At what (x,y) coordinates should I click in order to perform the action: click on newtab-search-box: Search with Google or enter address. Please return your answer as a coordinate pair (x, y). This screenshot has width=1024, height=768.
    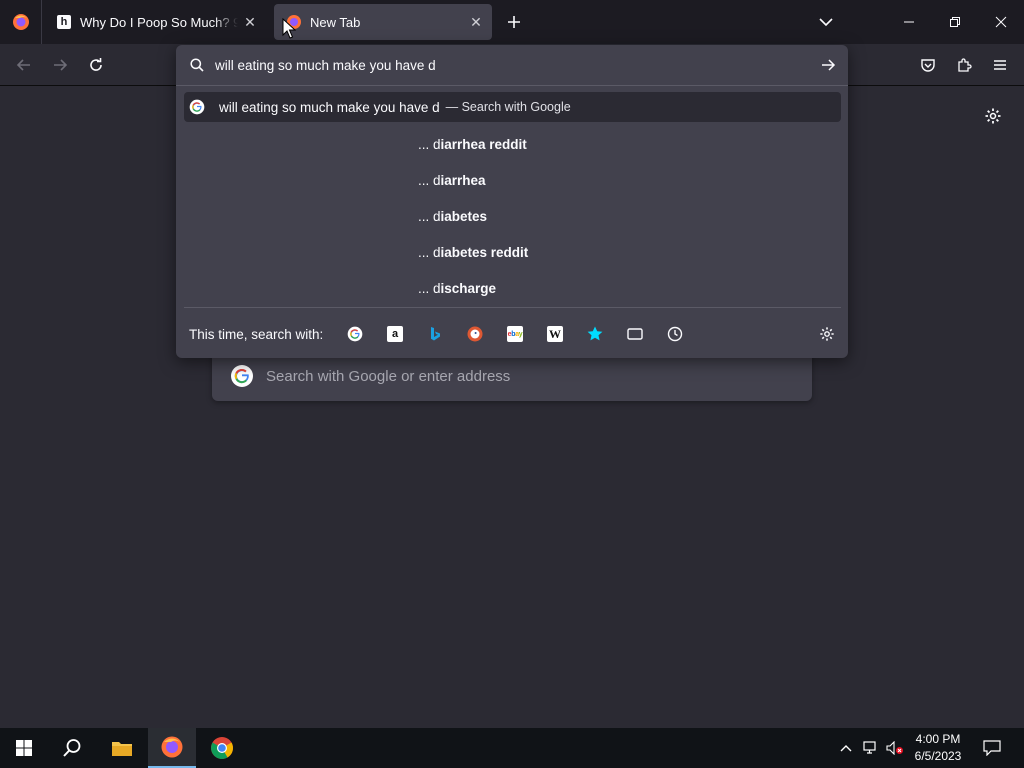
    Looking at the image, I should click on (512, 376).